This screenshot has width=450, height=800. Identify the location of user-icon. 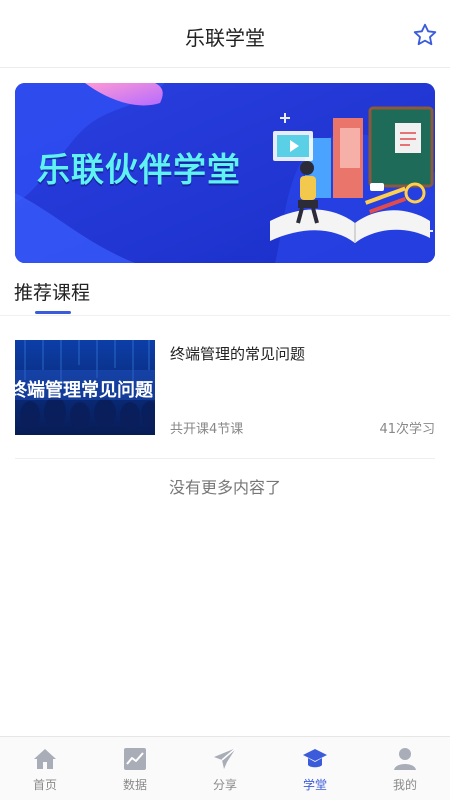
(405, 759).